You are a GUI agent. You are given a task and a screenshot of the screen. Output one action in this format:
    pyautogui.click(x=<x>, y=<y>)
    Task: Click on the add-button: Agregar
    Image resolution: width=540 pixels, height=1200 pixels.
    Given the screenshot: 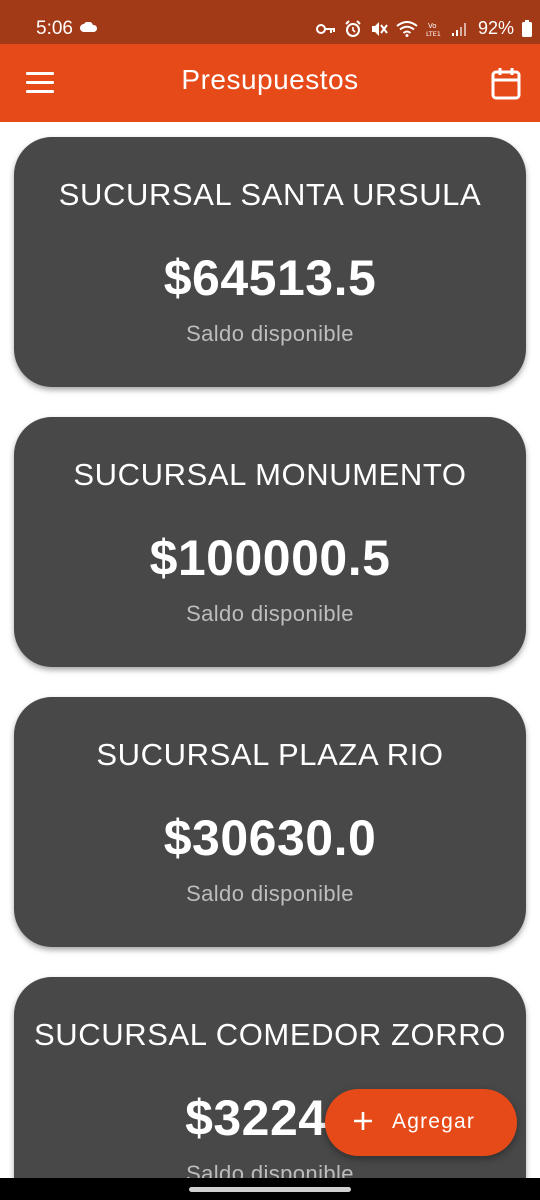 What is the action you would take?
    pyautogui.click(x=421, y=1122)
    